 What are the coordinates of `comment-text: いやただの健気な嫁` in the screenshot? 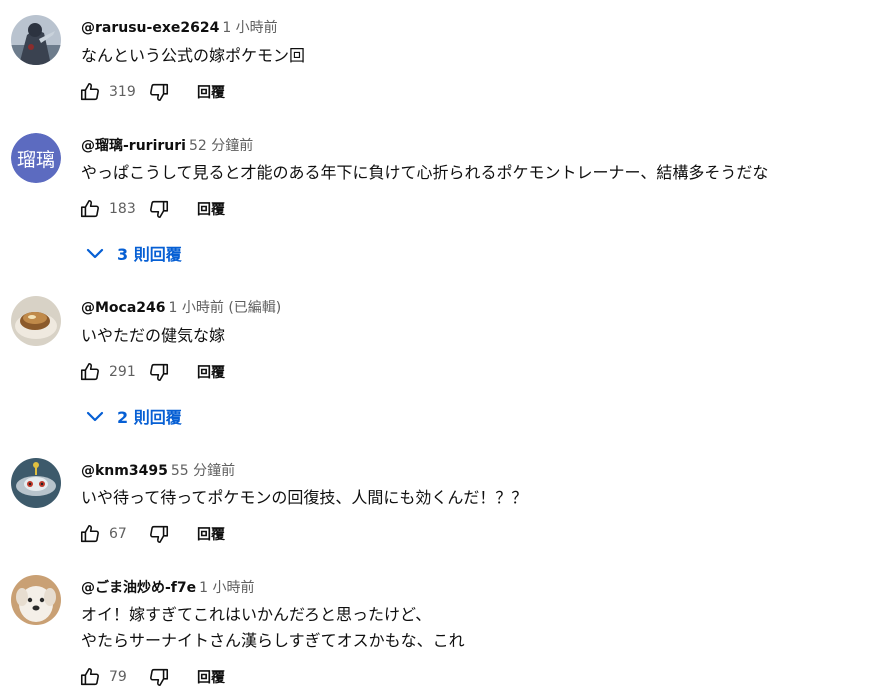 It's located at (153, 336).